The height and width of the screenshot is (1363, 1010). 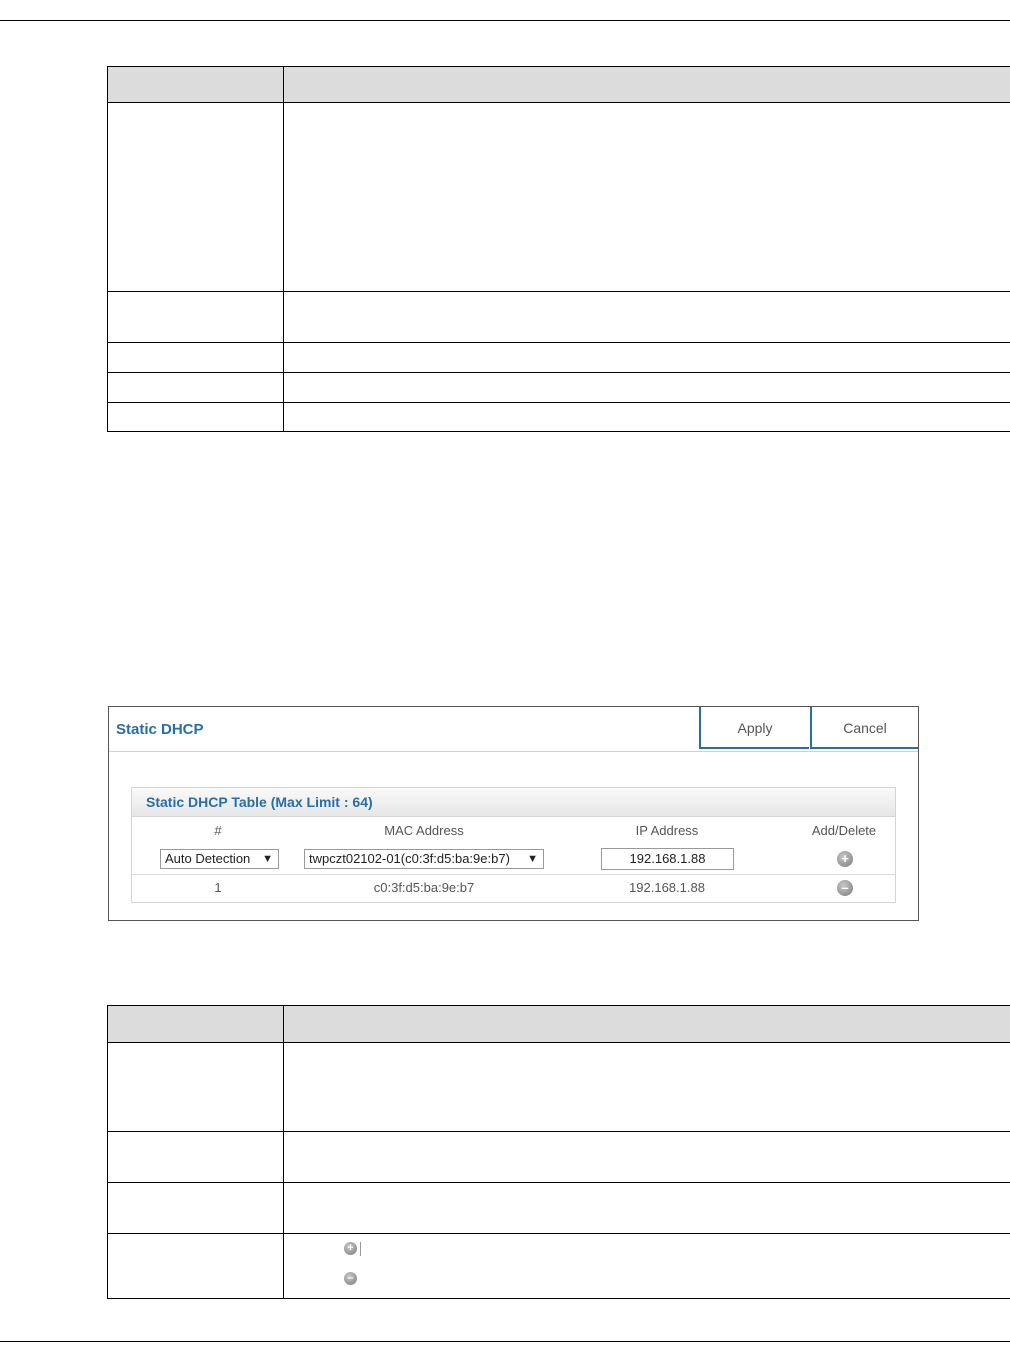 I want to click on mac-address-select: twpczt02102-01(c0:3f:d5:ba:9e:b7) ▼, so click(x=424, y=859).